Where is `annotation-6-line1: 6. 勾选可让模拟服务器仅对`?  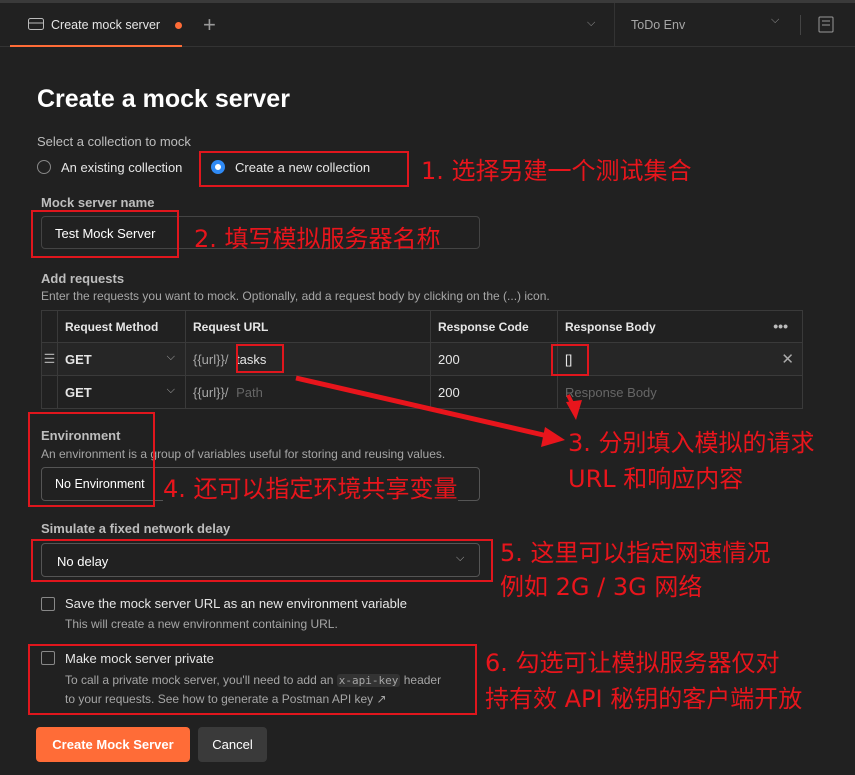
annotation-6-line1: 6. 勾选可让模拟服务器仅对 is located at coordinates (632, 663).